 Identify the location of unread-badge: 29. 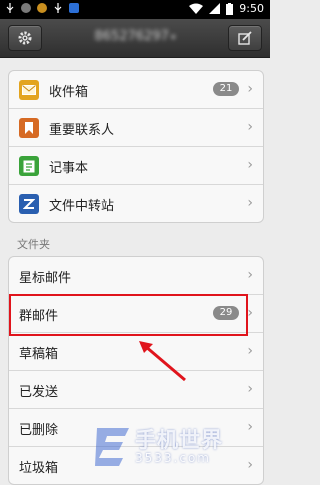
(226, 313).